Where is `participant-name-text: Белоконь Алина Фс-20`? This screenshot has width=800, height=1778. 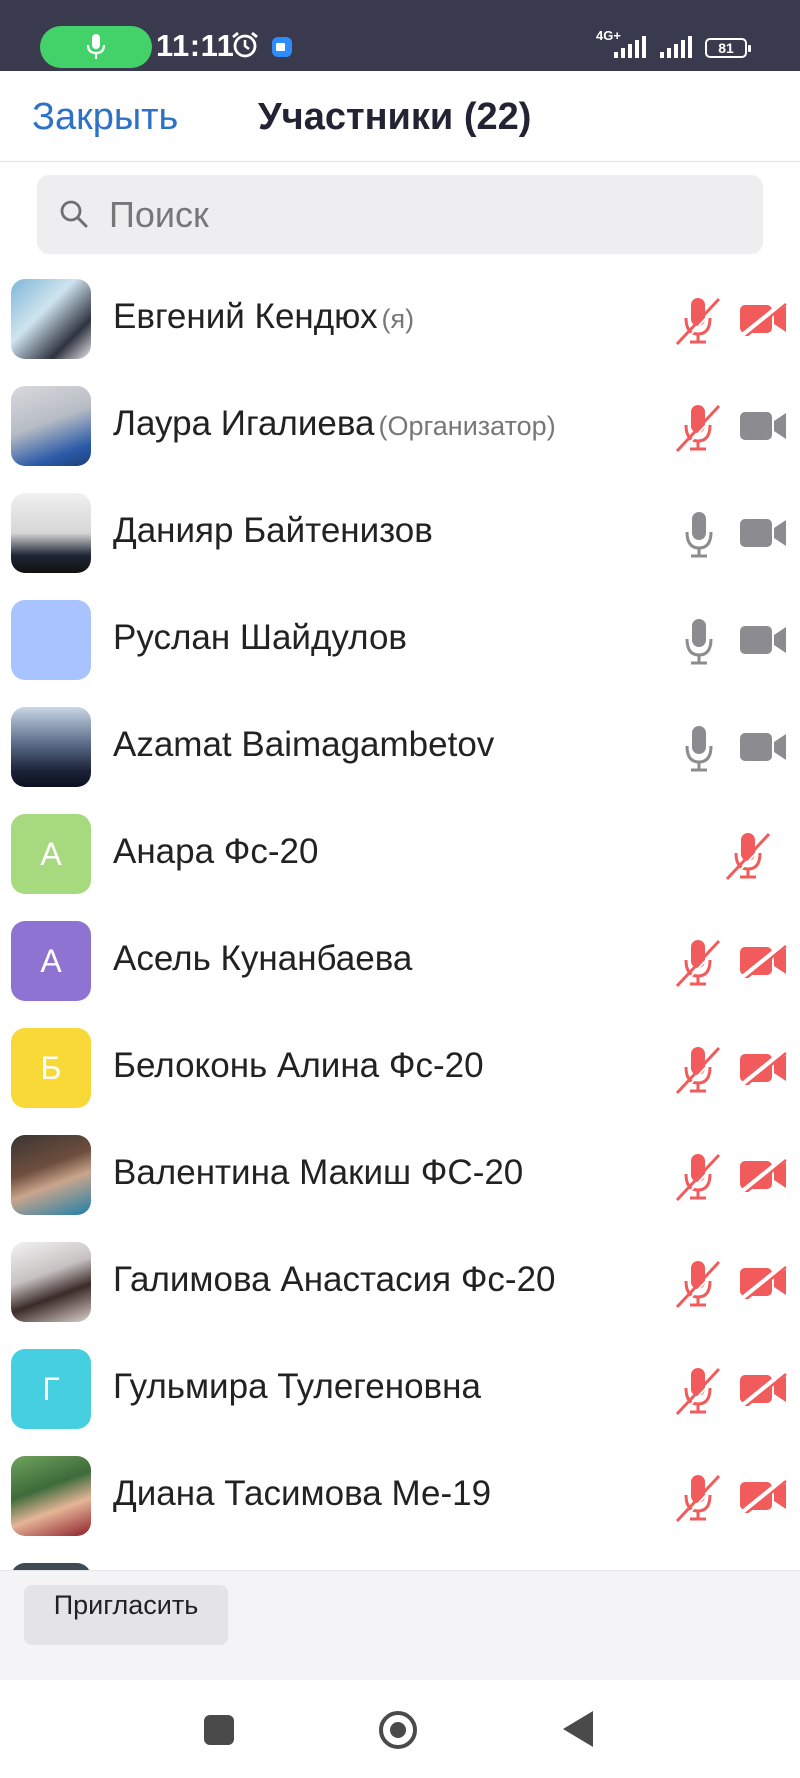
participant-name-text: Белоконь Алина Фс-20 is located at coordinates (298, 1065).